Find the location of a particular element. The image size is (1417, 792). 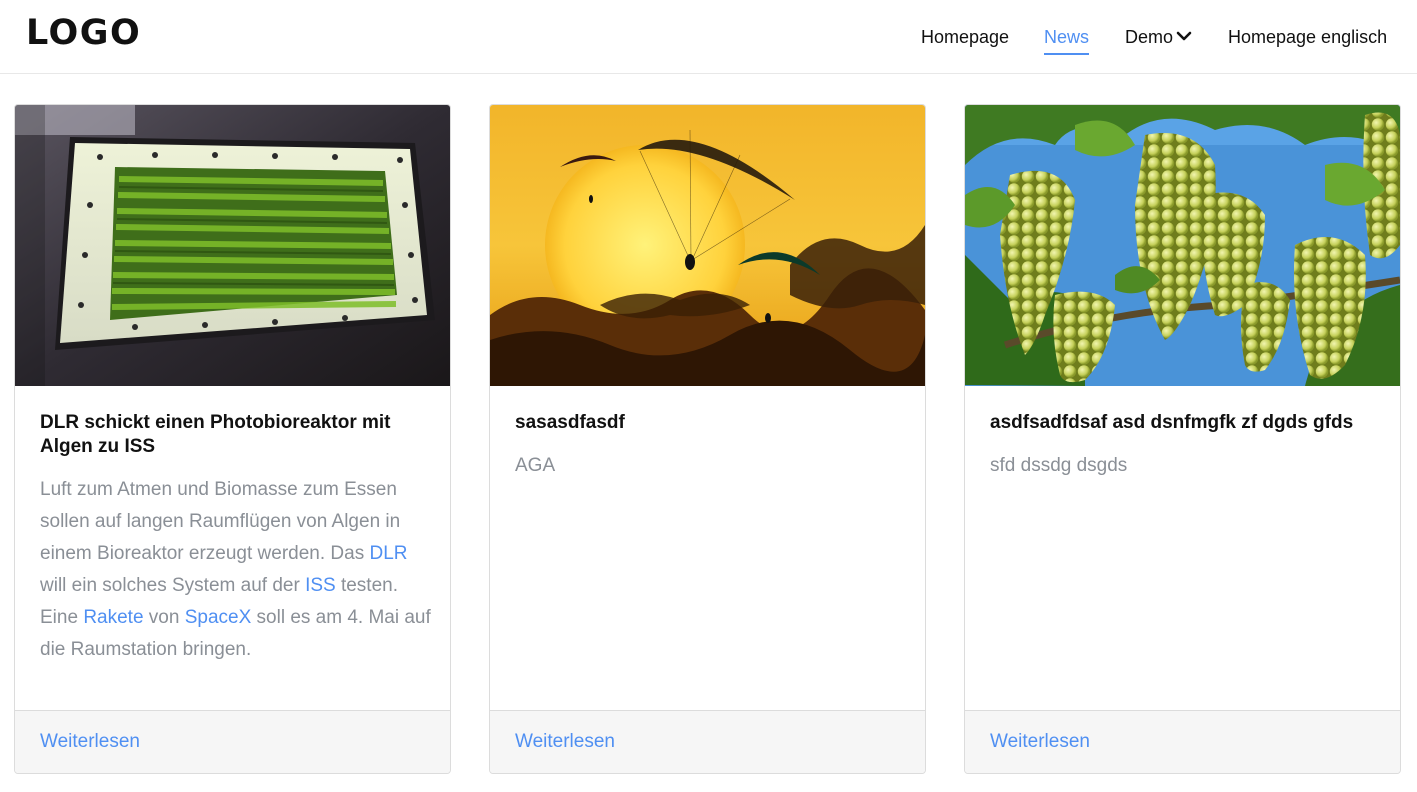

link-iss: ISS is located at coordinates (320, 585).